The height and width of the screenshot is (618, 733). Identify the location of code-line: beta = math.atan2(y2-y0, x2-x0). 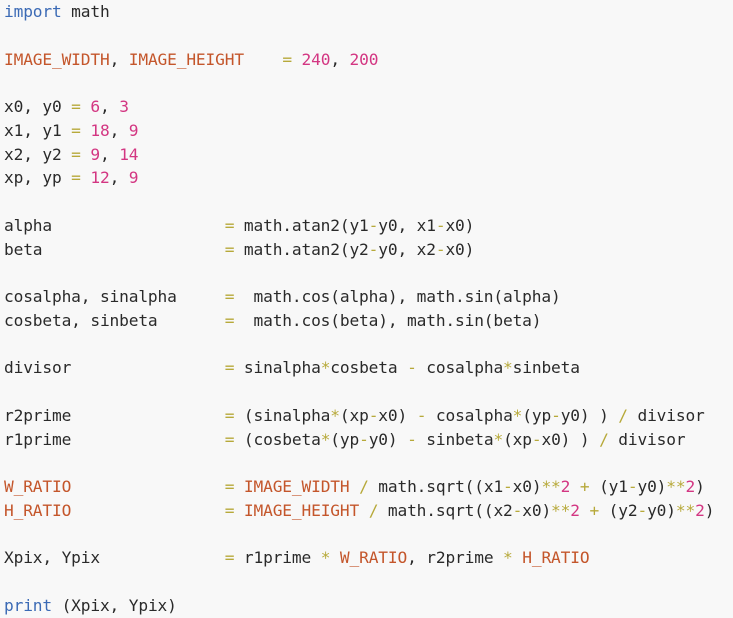
(239, 250).